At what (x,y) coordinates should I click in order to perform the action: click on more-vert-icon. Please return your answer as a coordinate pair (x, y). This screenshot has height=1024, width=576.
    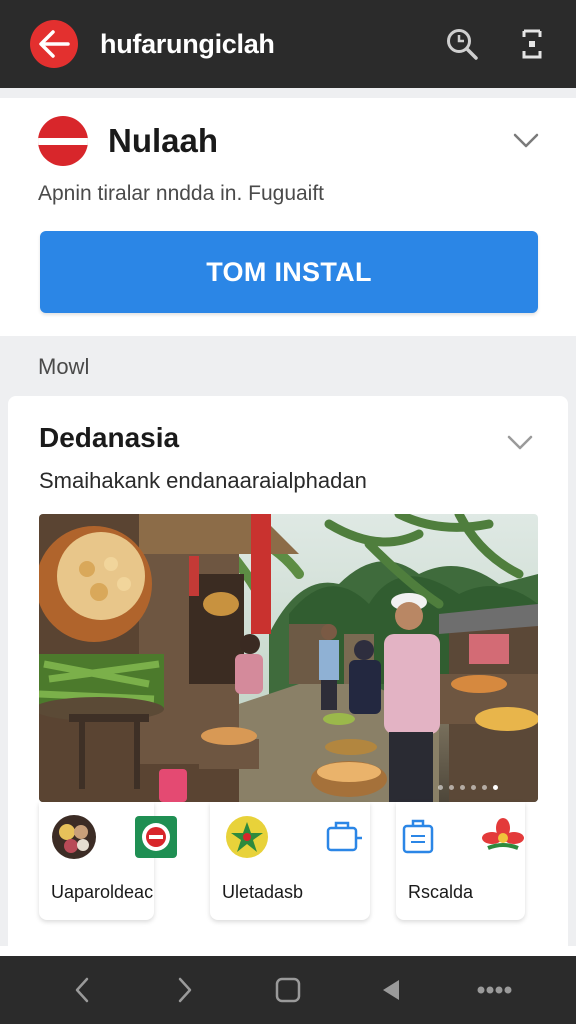
    Looking at the image, I should click on (532, 44).